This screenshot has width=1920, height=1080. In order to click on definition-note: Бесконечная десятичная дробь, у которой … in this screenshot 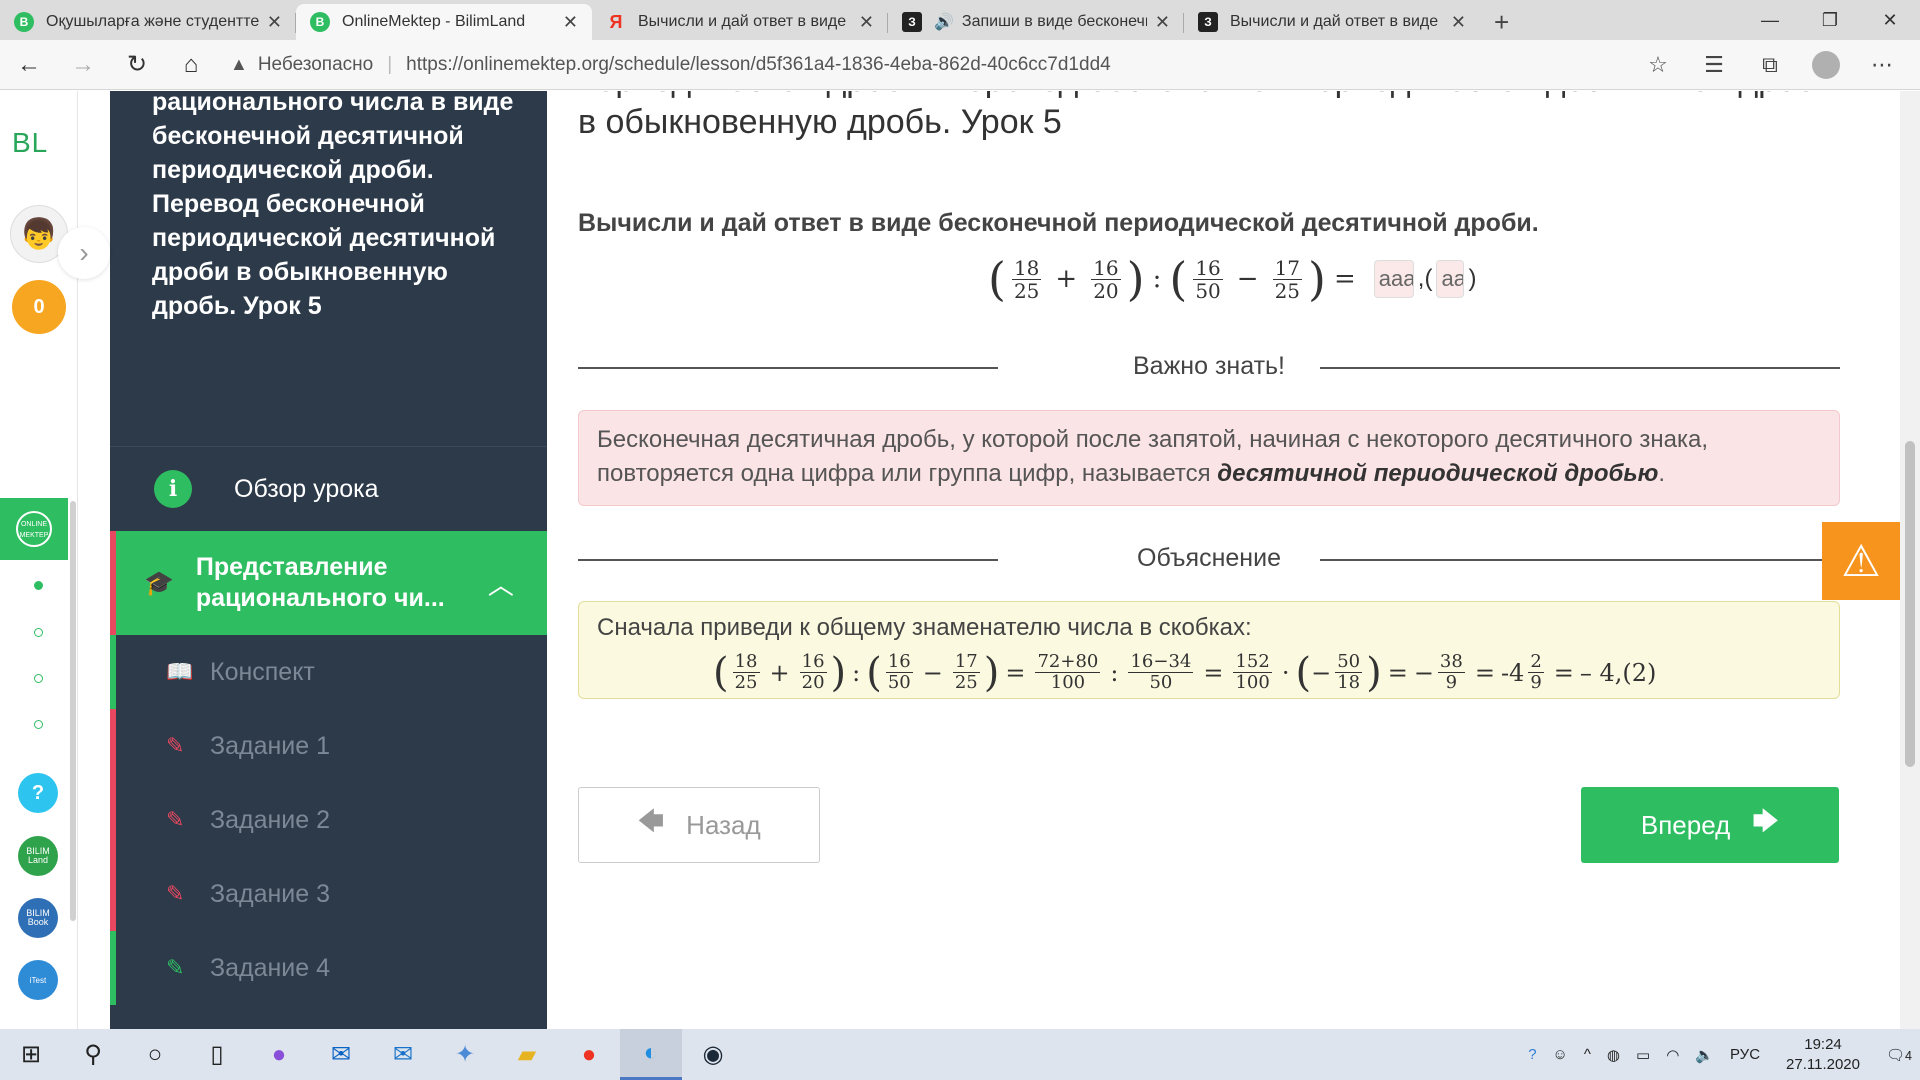, I will do `click(1209, 458)`.